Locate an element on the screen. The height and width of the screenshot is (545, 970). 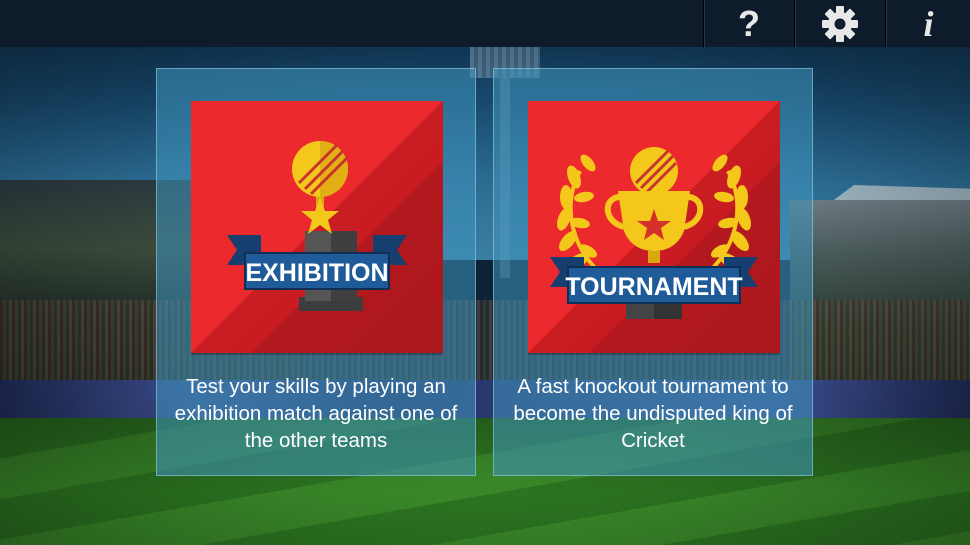
help-button: ? is located at coordinates (748, 23).